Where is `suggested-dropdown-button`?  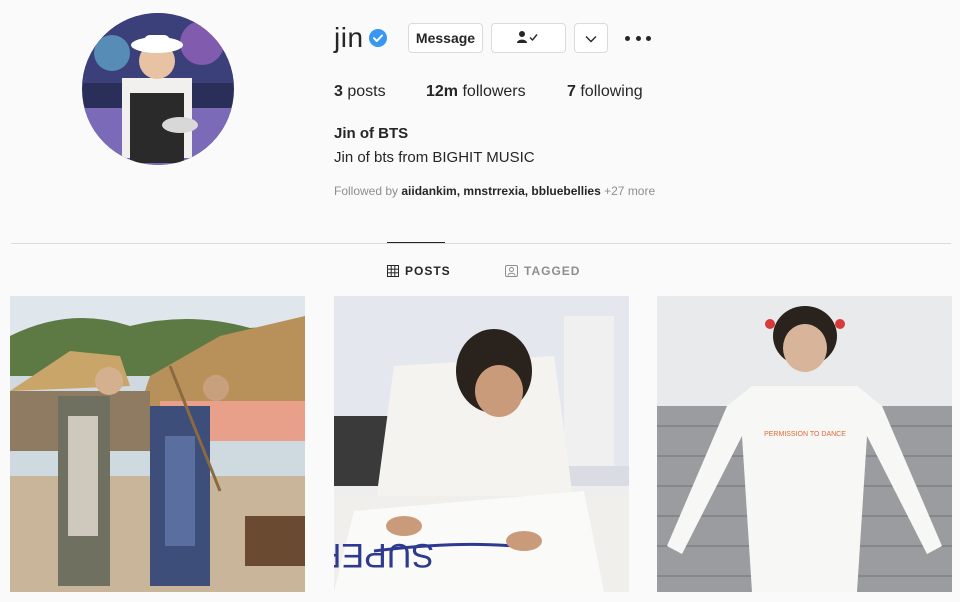 suggested-dropdown-button is located at coordinates (591, 38).